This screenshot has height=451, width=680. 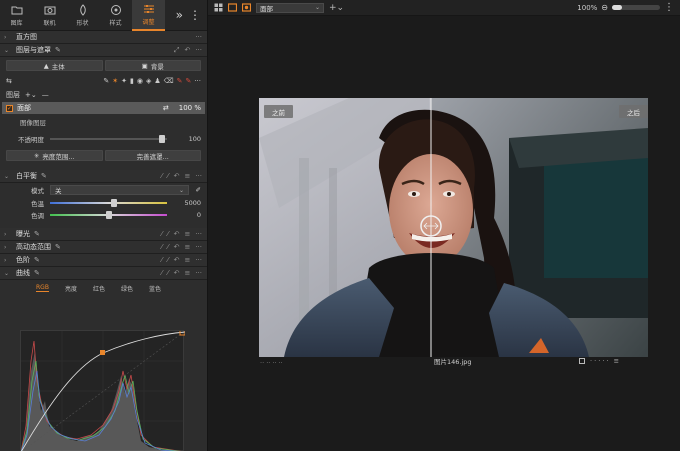 What do you see at coordinates (108, 203) in the screenshot?
I see `temperature-slider` at bounding box center [108, 203].